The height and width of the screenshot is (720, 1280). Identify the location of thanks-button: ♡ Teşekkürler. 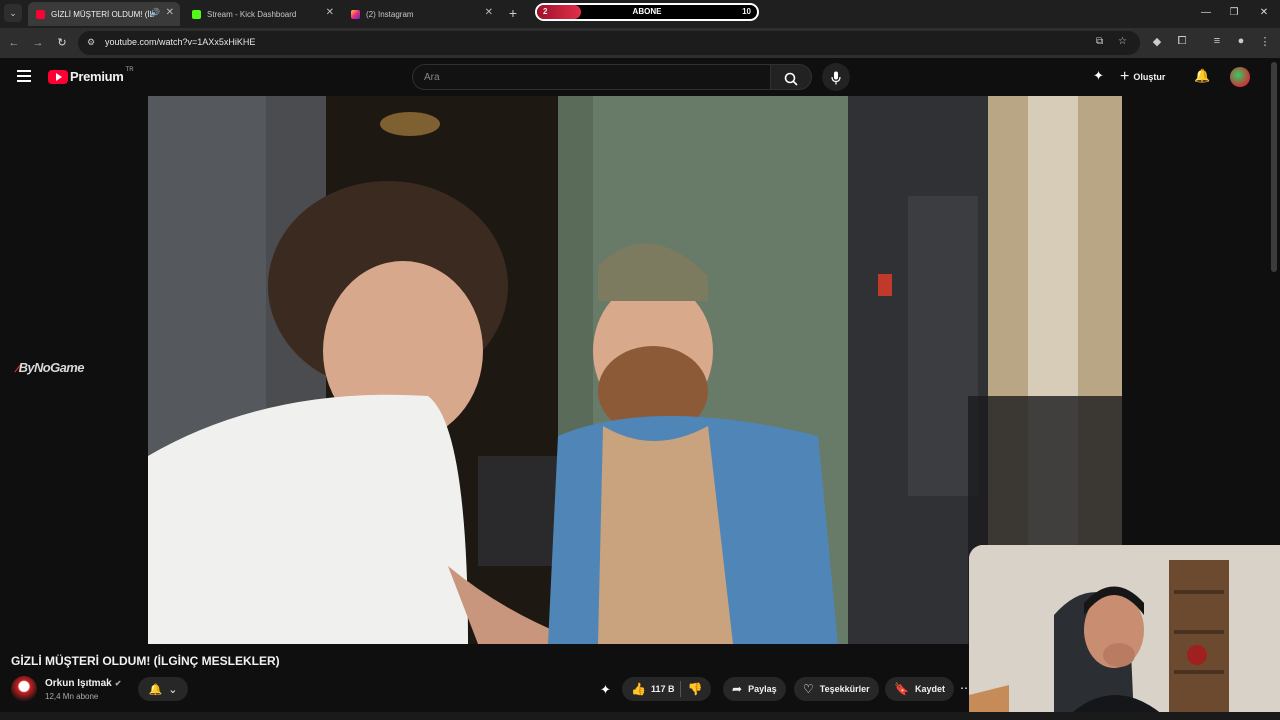
(836, 689).